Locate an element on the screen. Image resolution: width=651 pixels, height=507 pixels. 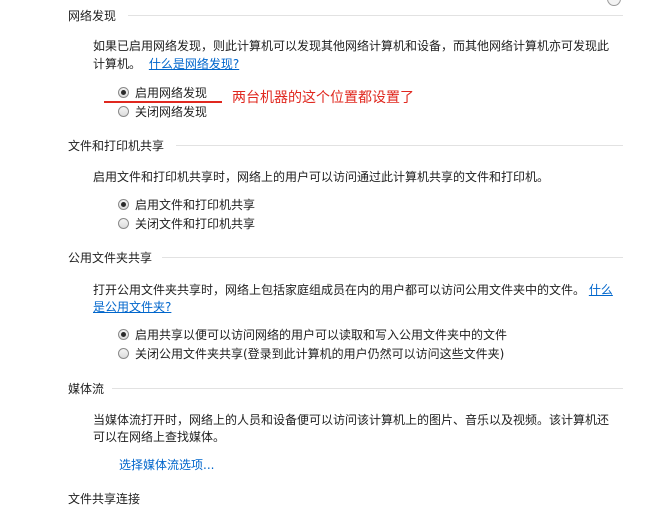
file-printer-sharing-off-option: 关闭文件和打印机共享 is located at coordinates (186, 223).